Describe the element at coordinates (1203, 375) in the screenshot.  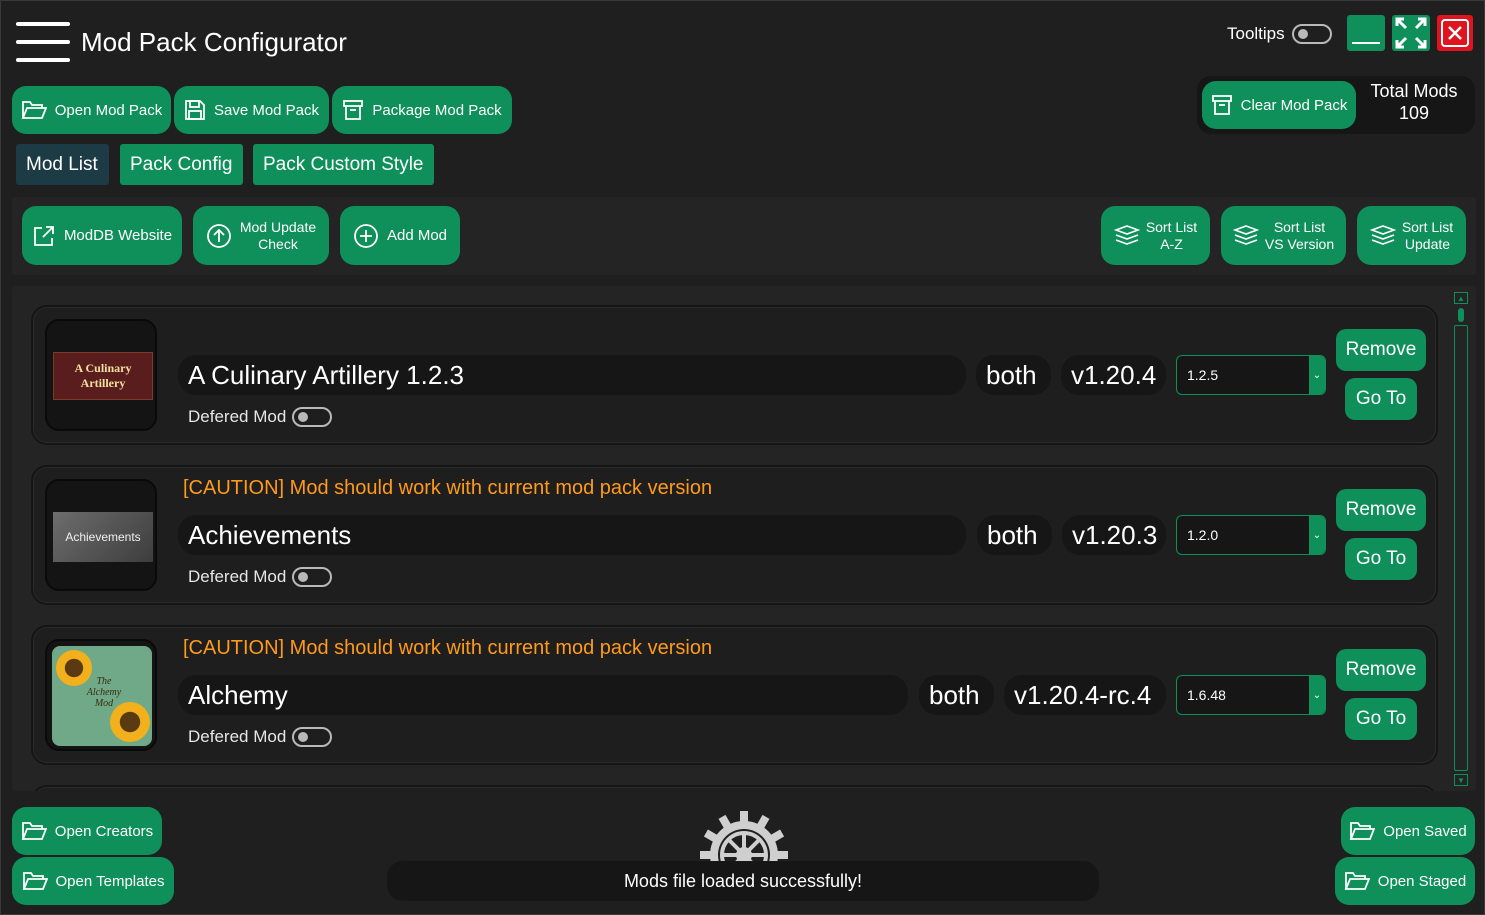
I see `mod-version-value: 1.2.5` at that location.